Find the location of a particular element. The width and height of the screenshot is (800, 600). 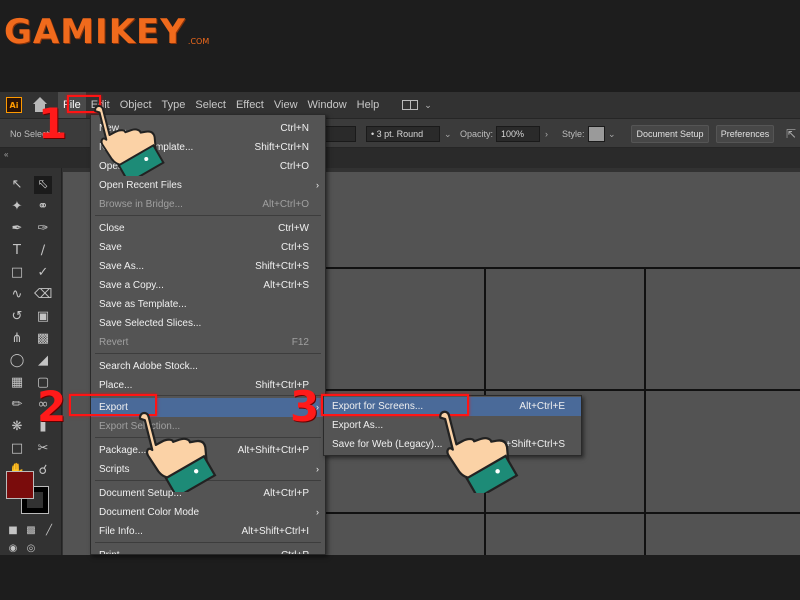

fill-color-swatch is located at coordinates (20, 485).